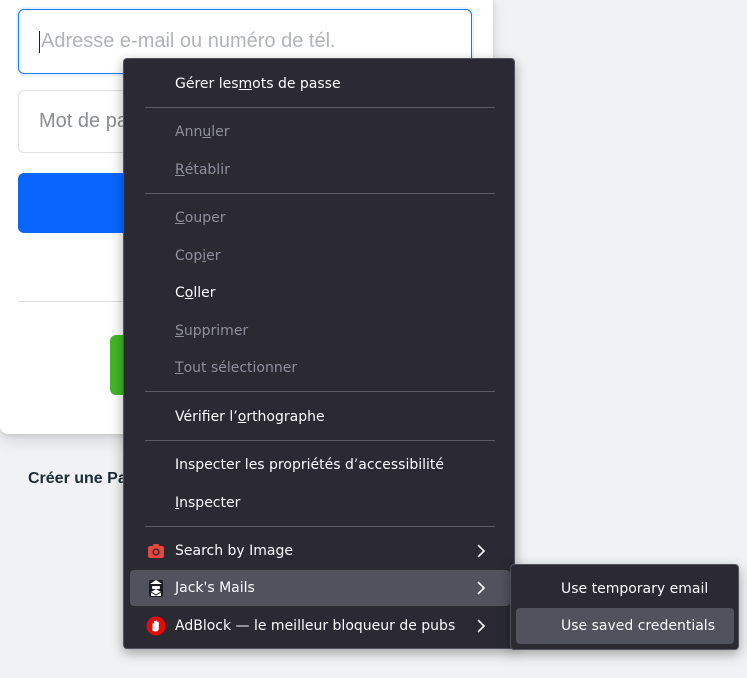  I want to click on email-placeholder: Adresse e-mail ou numéro de tél., so click(188, 41).